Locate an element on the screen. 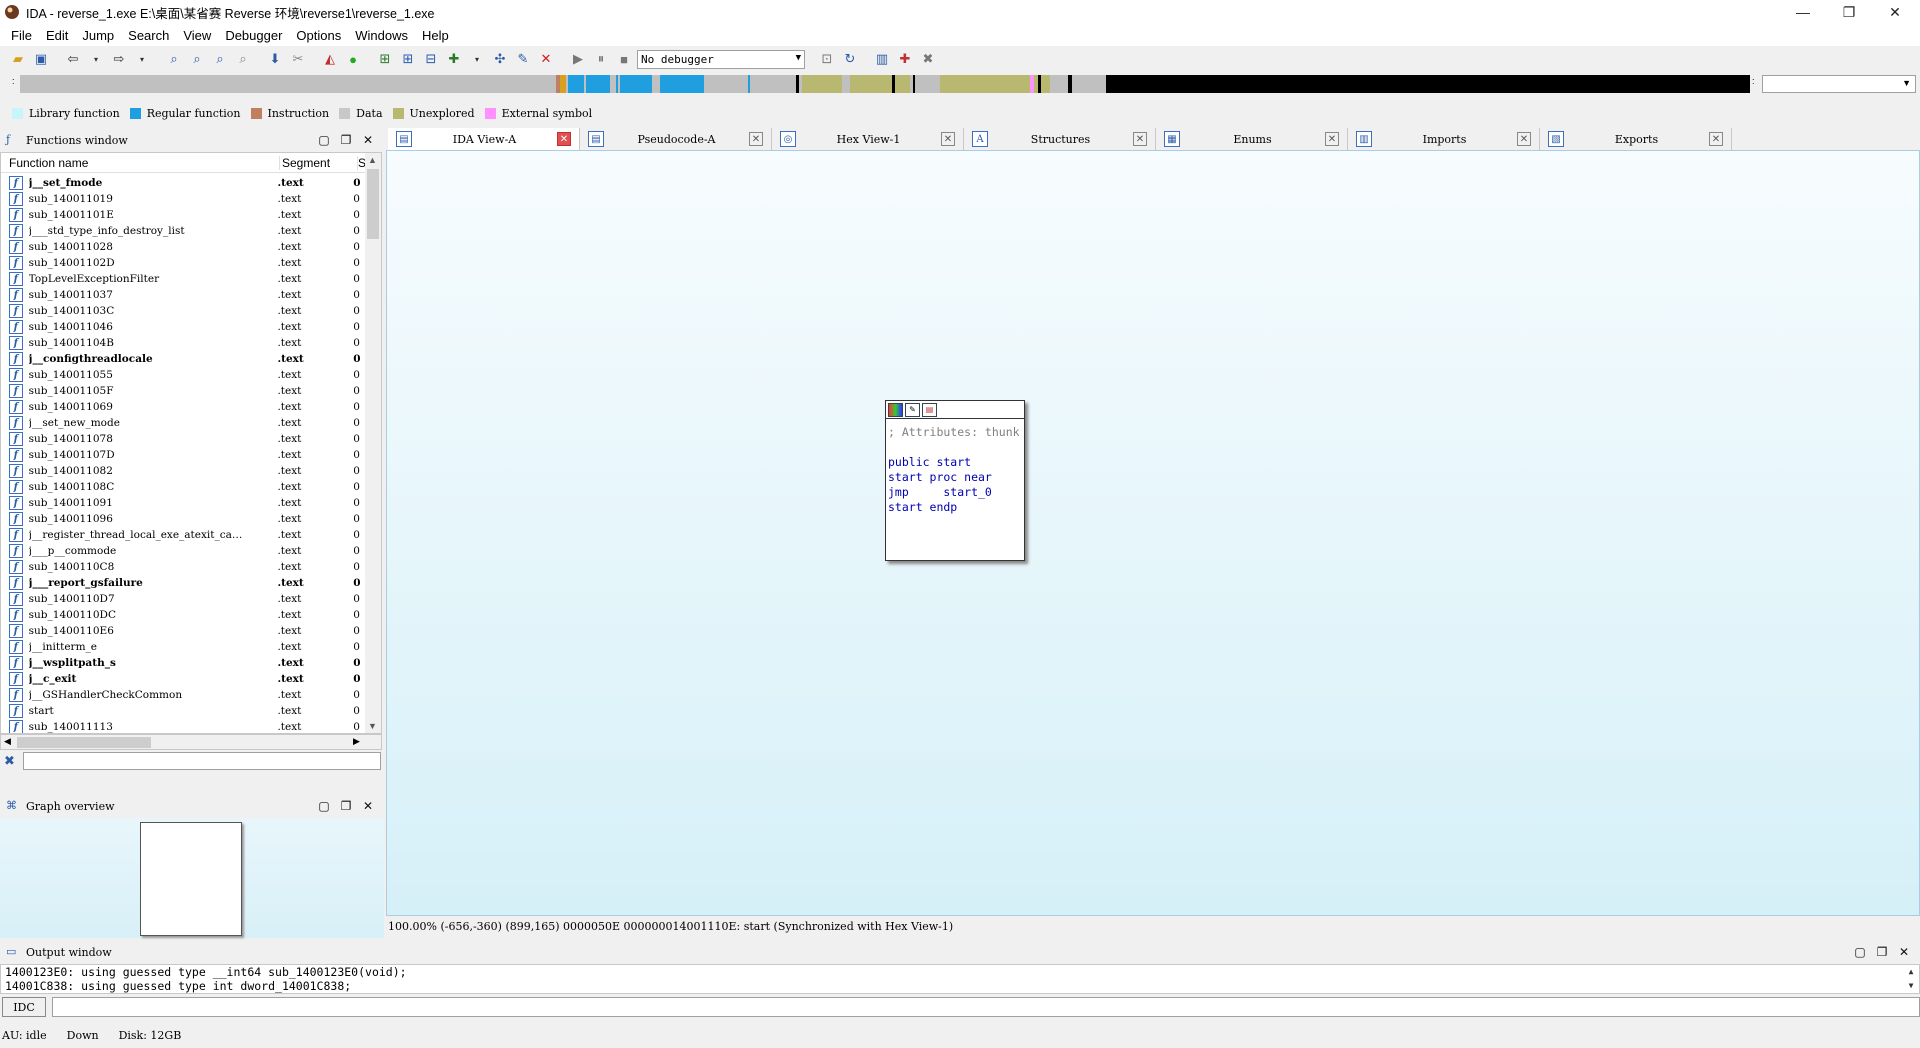 This screenshot has width=1920, height=1048. search-next-icon: ⌕ is located at coordinates (243, 59).